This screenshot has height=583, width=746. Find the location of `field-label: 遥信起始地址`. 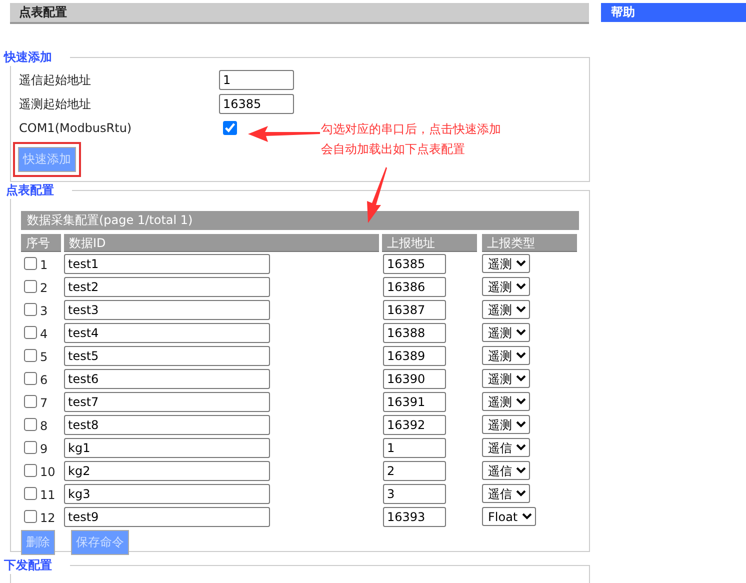

field-label: 遥信起始地址 is located at coordinates (55, 80).